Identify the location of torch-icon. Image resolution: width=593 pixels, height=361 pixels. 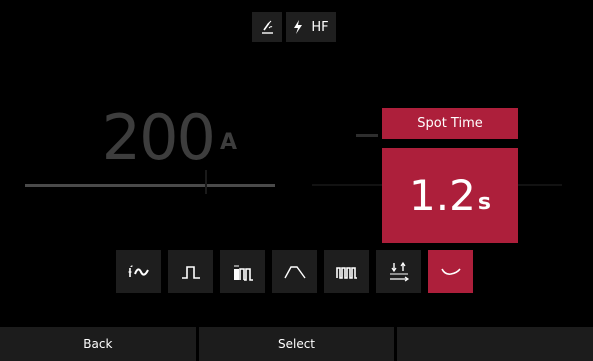
(267, 27).